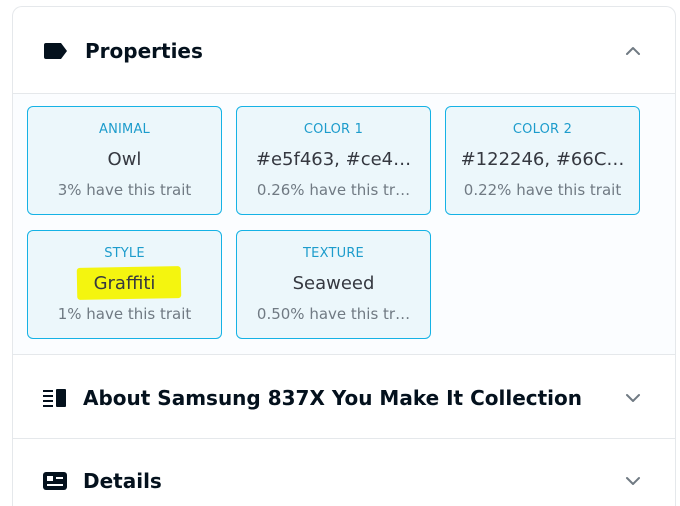  I want to click on trait-type: TEXTURE, so click(333, 253).